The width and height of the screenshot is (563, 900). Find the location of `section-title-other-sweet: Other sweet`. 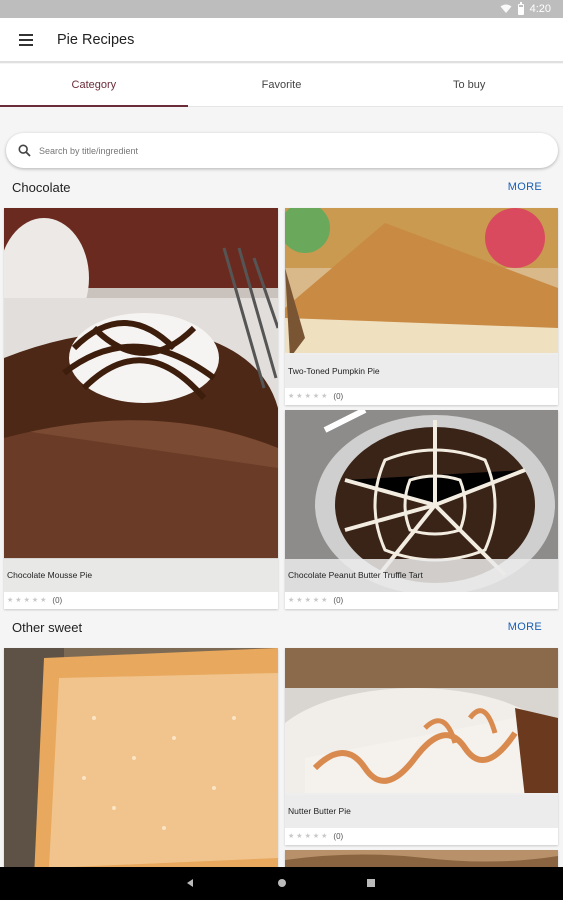

section-title-other-sweet: Other sweet is located at coordinates (47, 627).